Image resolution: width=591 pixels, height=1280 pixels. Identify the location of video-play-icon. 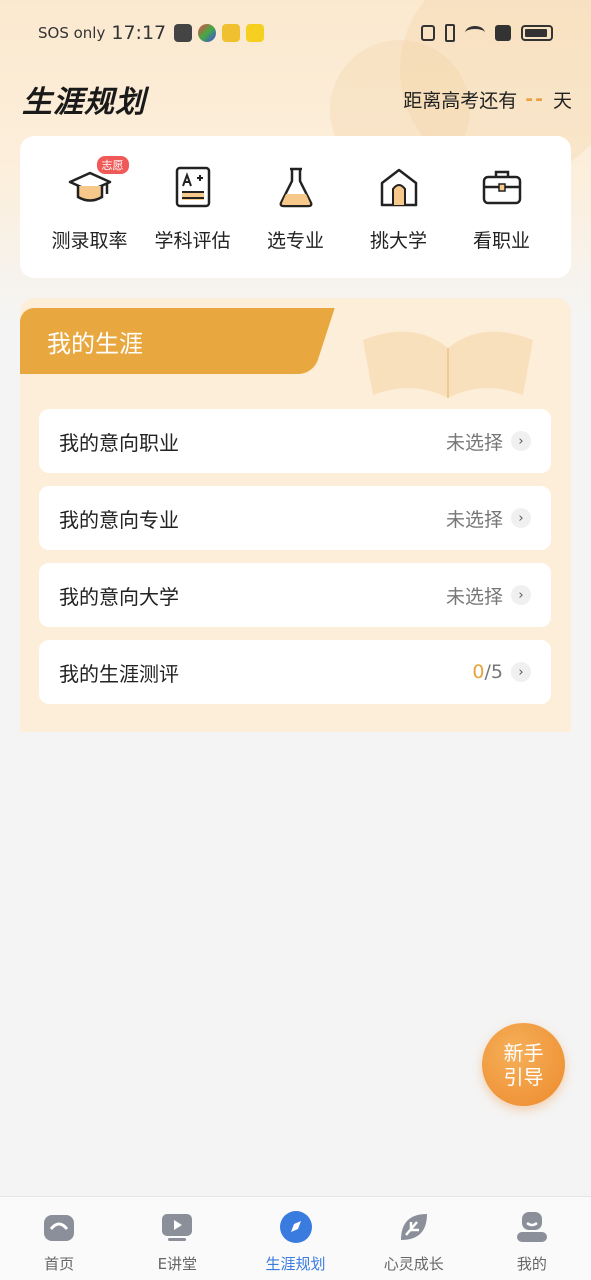
(177, 1227).